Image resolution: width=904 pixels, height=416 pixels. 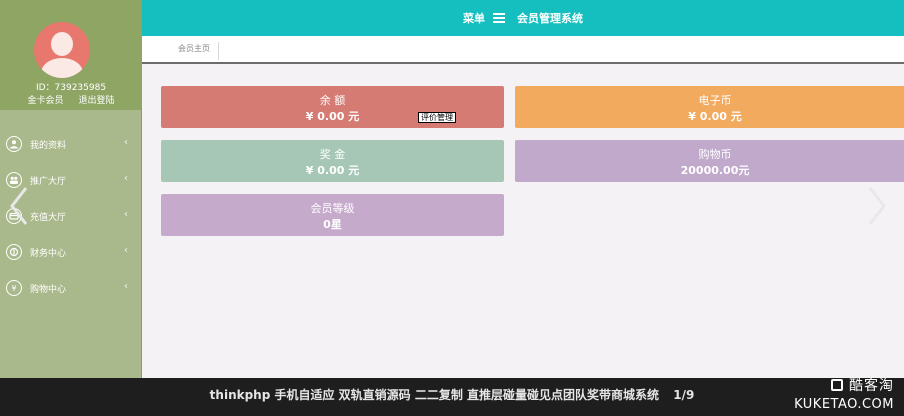 What do you see at coordinates (437, 117) in the screenshot?
I see `tooltip: 评价管理` at bounding box center [437, 117].